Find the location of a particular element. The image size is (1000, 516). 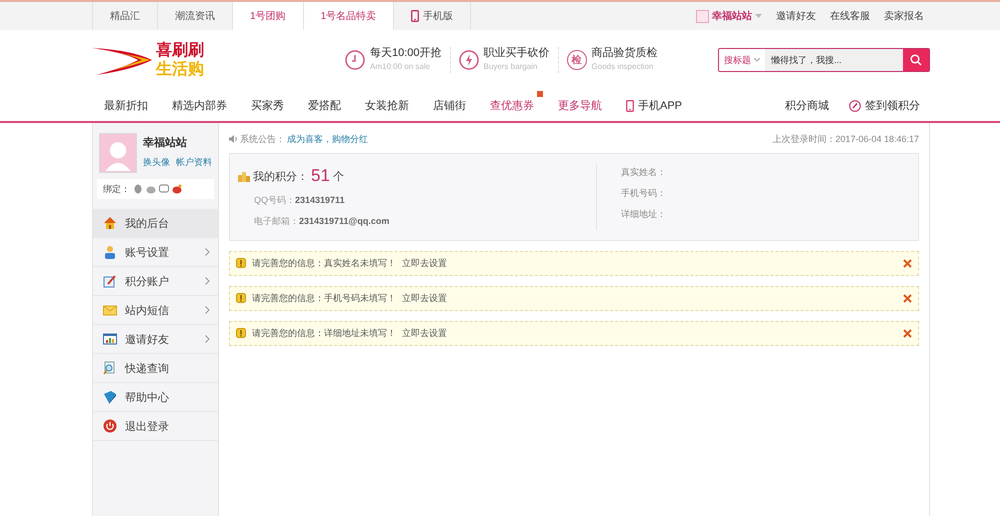

speaker-icon is located at coordinates (233, 139).